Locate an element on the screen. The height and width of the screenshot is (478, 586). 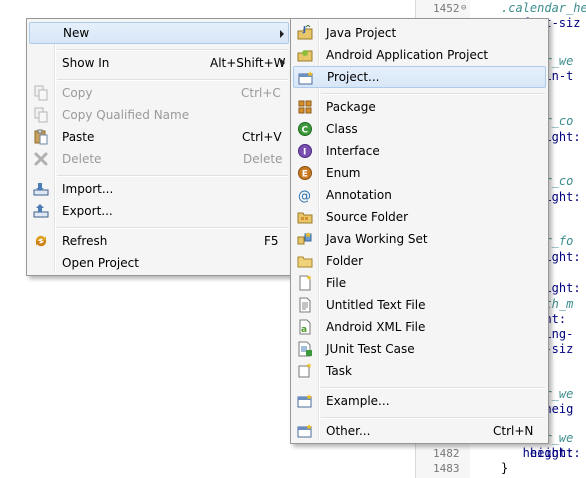
interface-icon: I is located at coordinates (305, 151).